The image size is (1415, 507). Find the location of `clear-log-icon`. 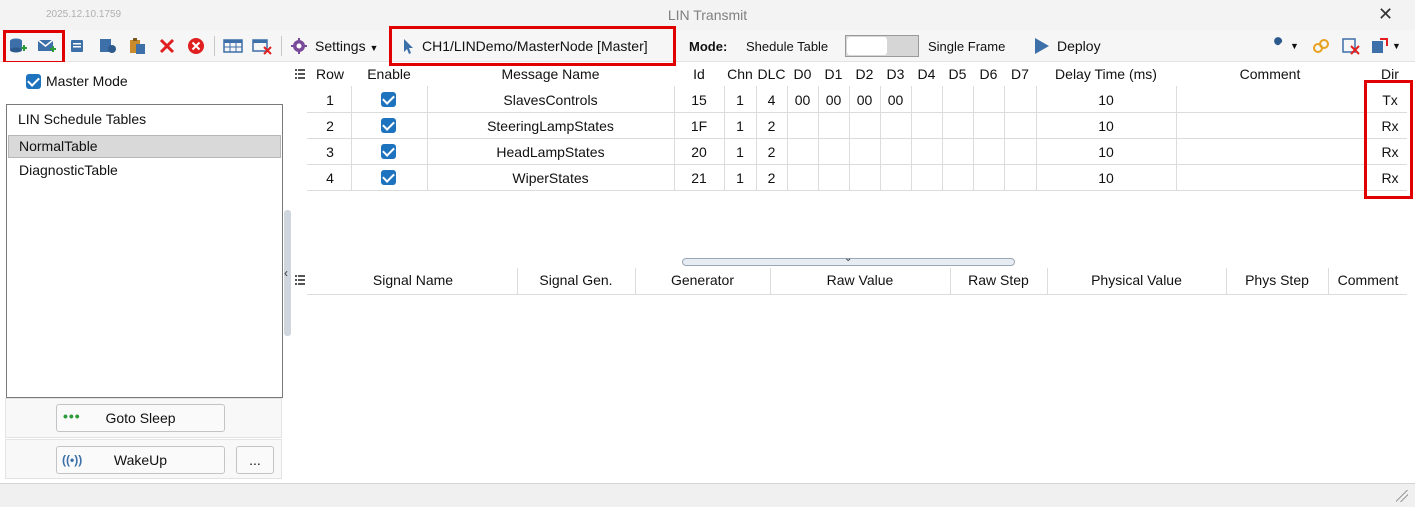

clear-log-icon is located at coordinates (1351, 46).